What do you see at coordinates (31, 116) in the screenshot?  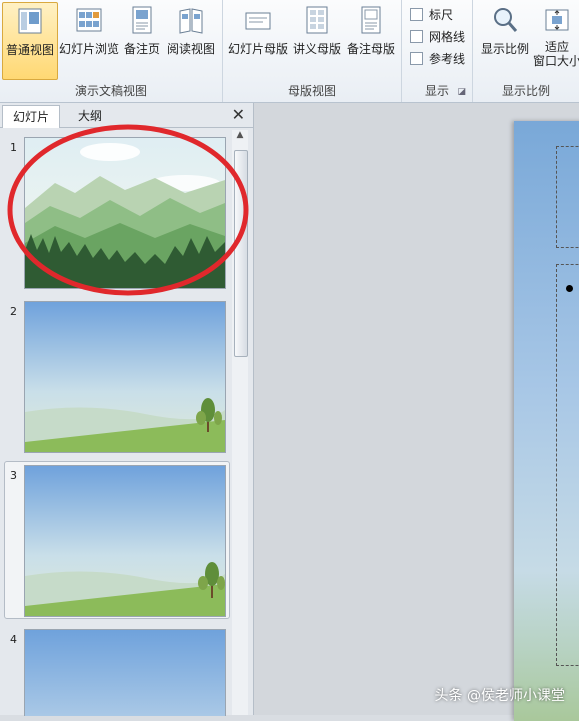 I see `tab-slides: 幻灯片` at bounding box center [31, 116].